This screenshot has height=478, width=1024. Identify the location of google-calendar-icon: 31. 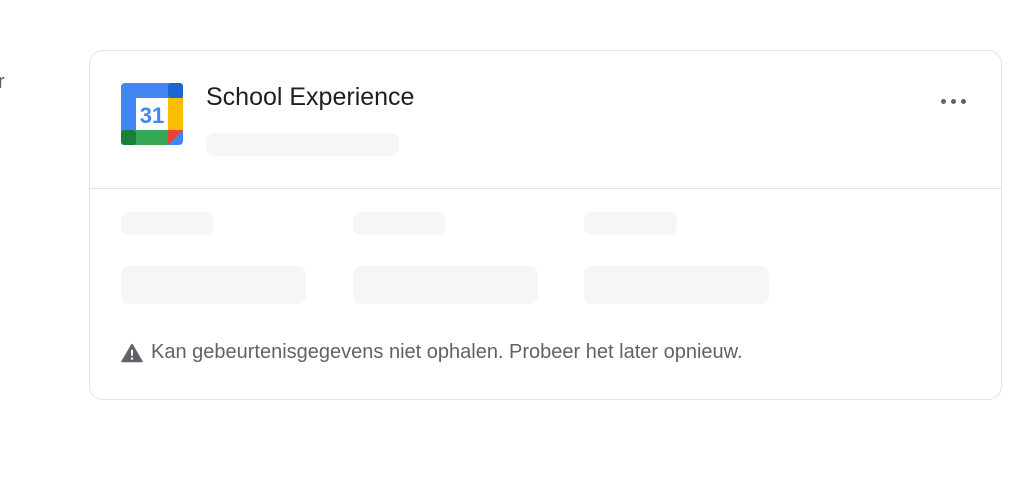
(152, 114).